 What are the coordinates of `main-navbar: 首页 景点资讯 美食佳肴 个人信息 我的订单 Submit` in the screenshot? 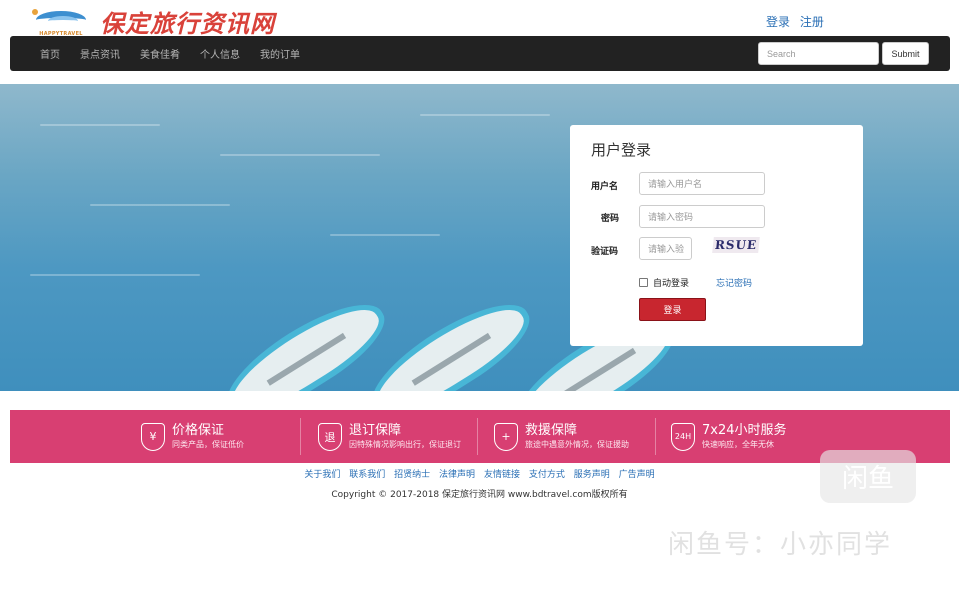 It's located at (480, 53).